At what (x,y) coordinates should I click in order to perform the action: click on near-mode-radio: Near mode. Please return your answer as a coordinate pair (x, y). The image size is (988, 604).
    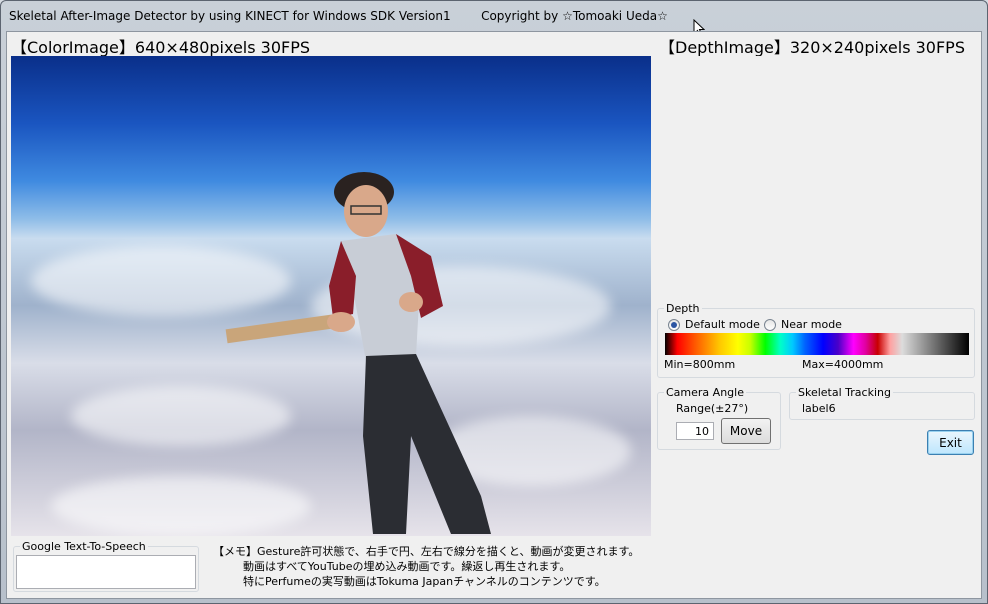
    Looking at the image, I should click on (803, 324).